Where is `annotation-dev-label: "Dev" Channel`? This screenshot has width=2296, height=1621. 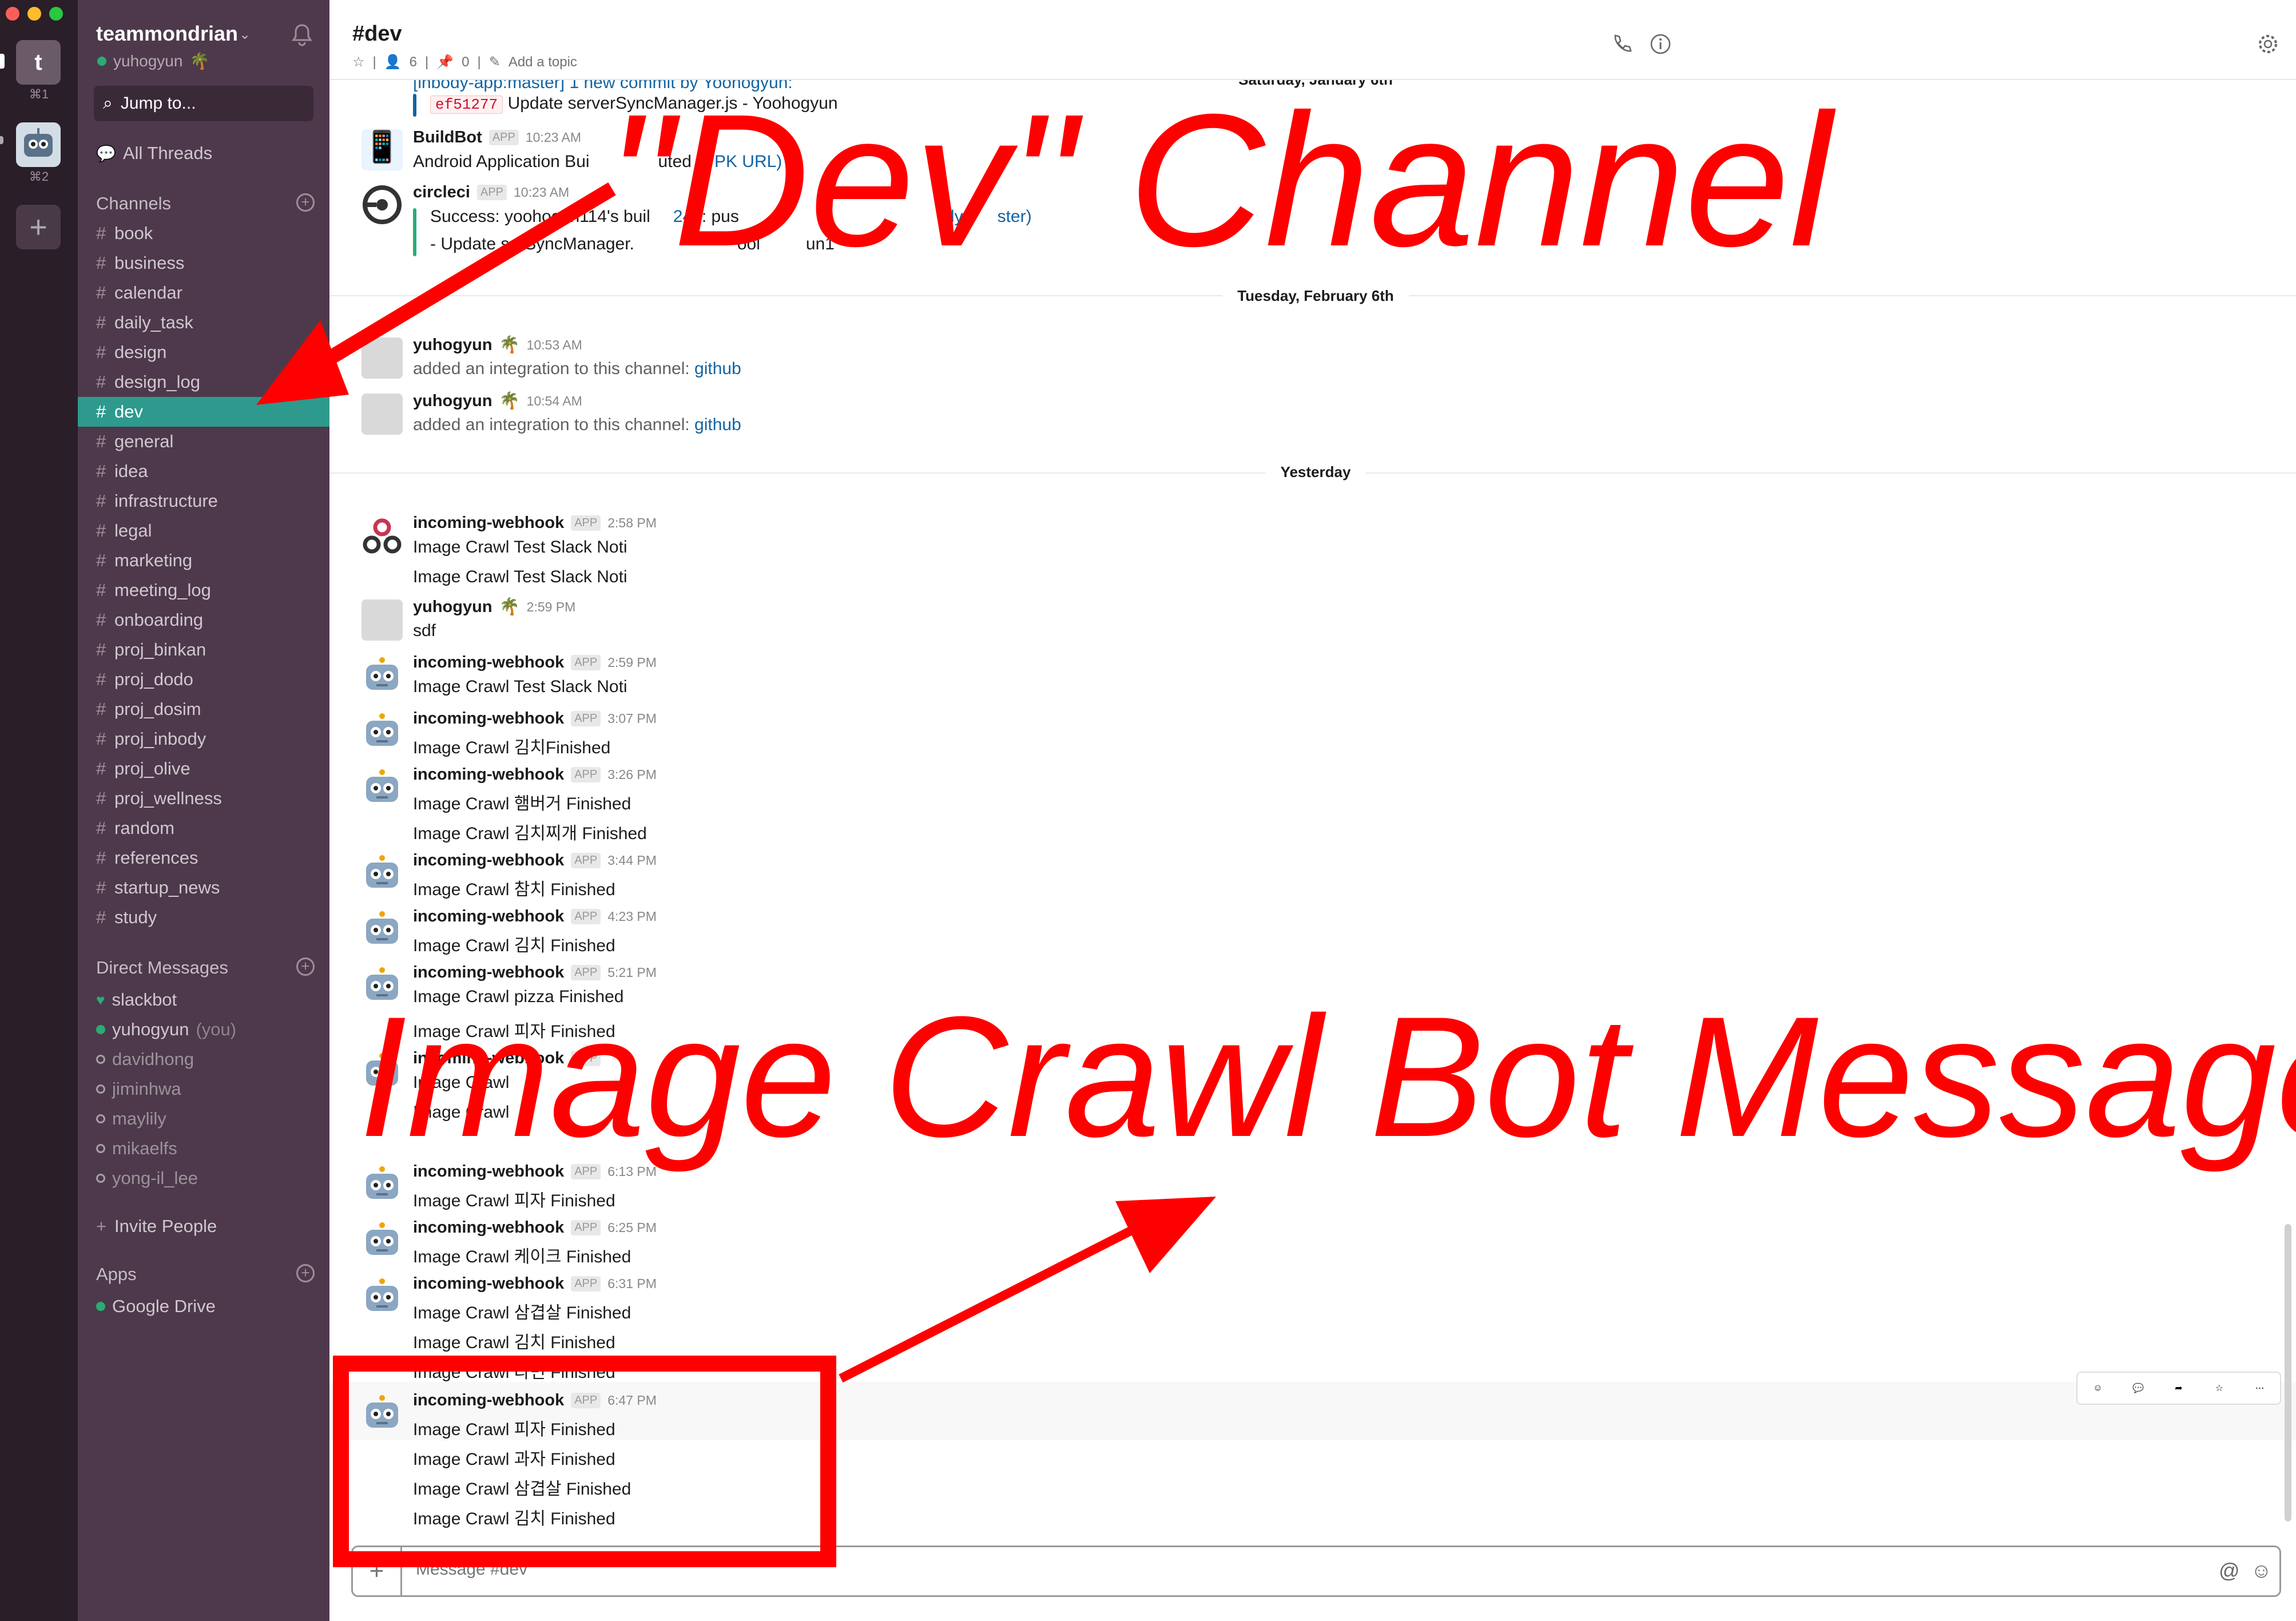
annotation-dev-label: "Dev" Channel is located at coordinates (1219, 180).